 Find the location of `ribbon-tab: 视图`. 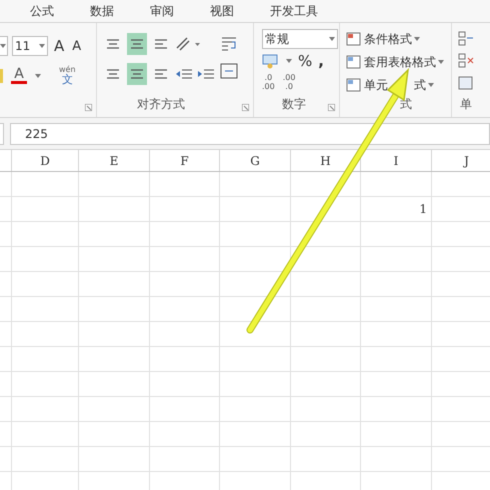

ribbon-tab: 视图 is located at coordinates (222, 11).